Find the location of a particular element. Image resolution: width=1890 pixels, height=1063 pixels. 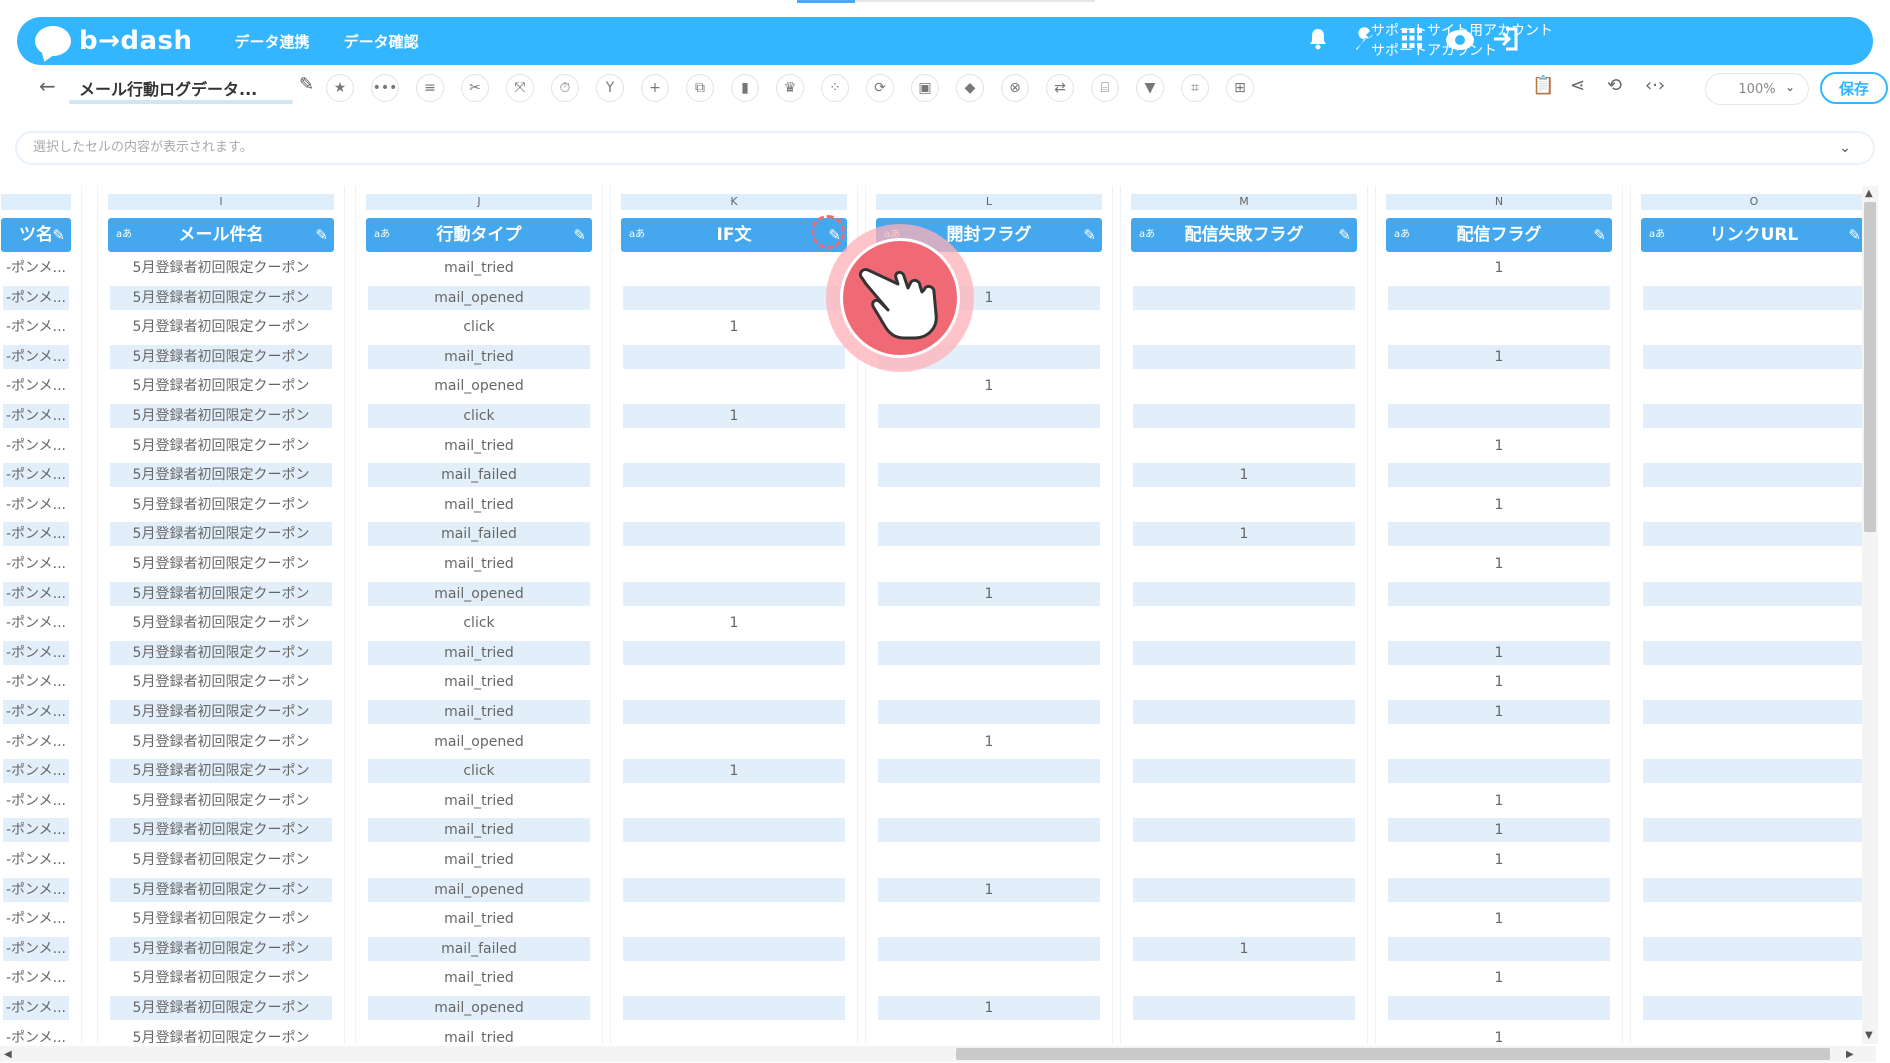

bracket-icon: ⌸ is located at coordinates (1105, 88).